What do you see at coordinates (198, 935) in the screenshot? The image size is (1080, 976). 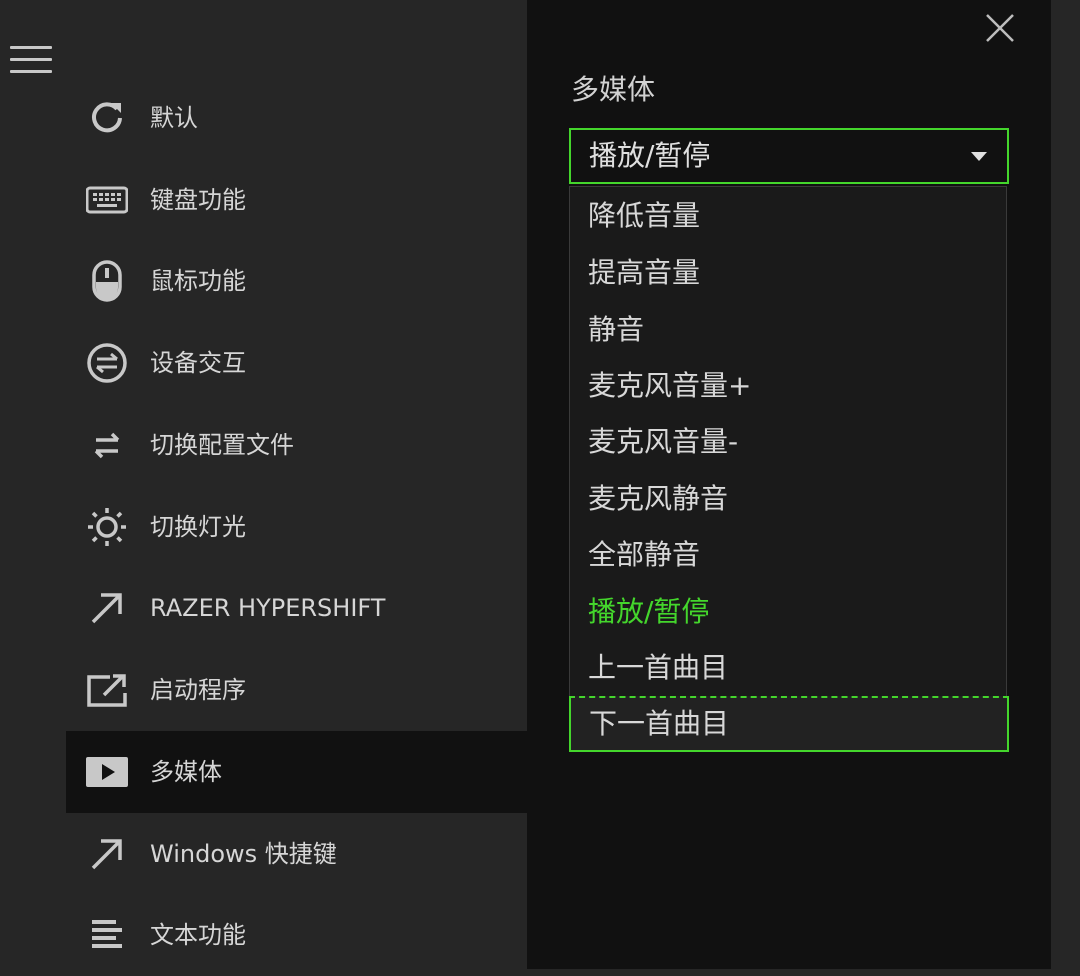 I see `sidebar-item-label: 文本功能` at bounding box center [198, 935].